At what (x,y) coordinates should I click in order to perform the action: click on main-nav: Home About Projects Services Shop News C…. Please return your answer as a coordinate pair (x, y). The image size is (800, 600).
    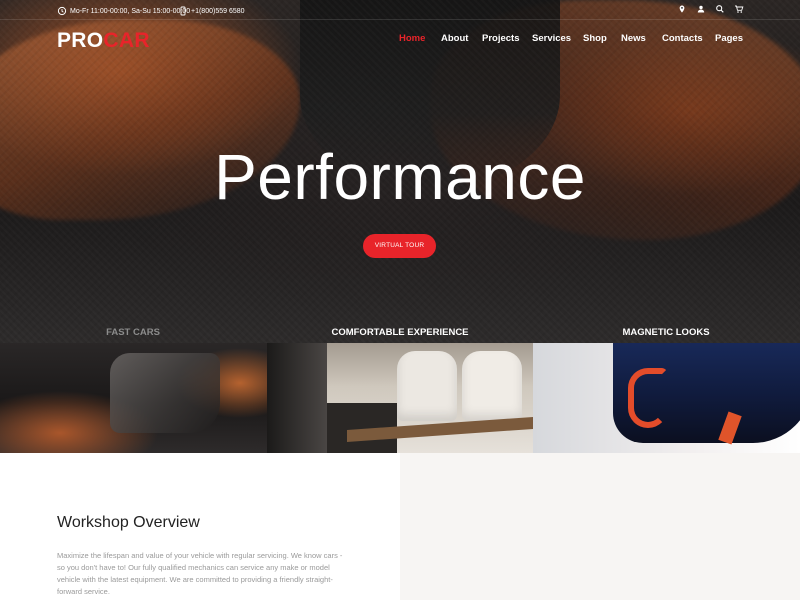
    Looking at the image, I should click on (400, 40).